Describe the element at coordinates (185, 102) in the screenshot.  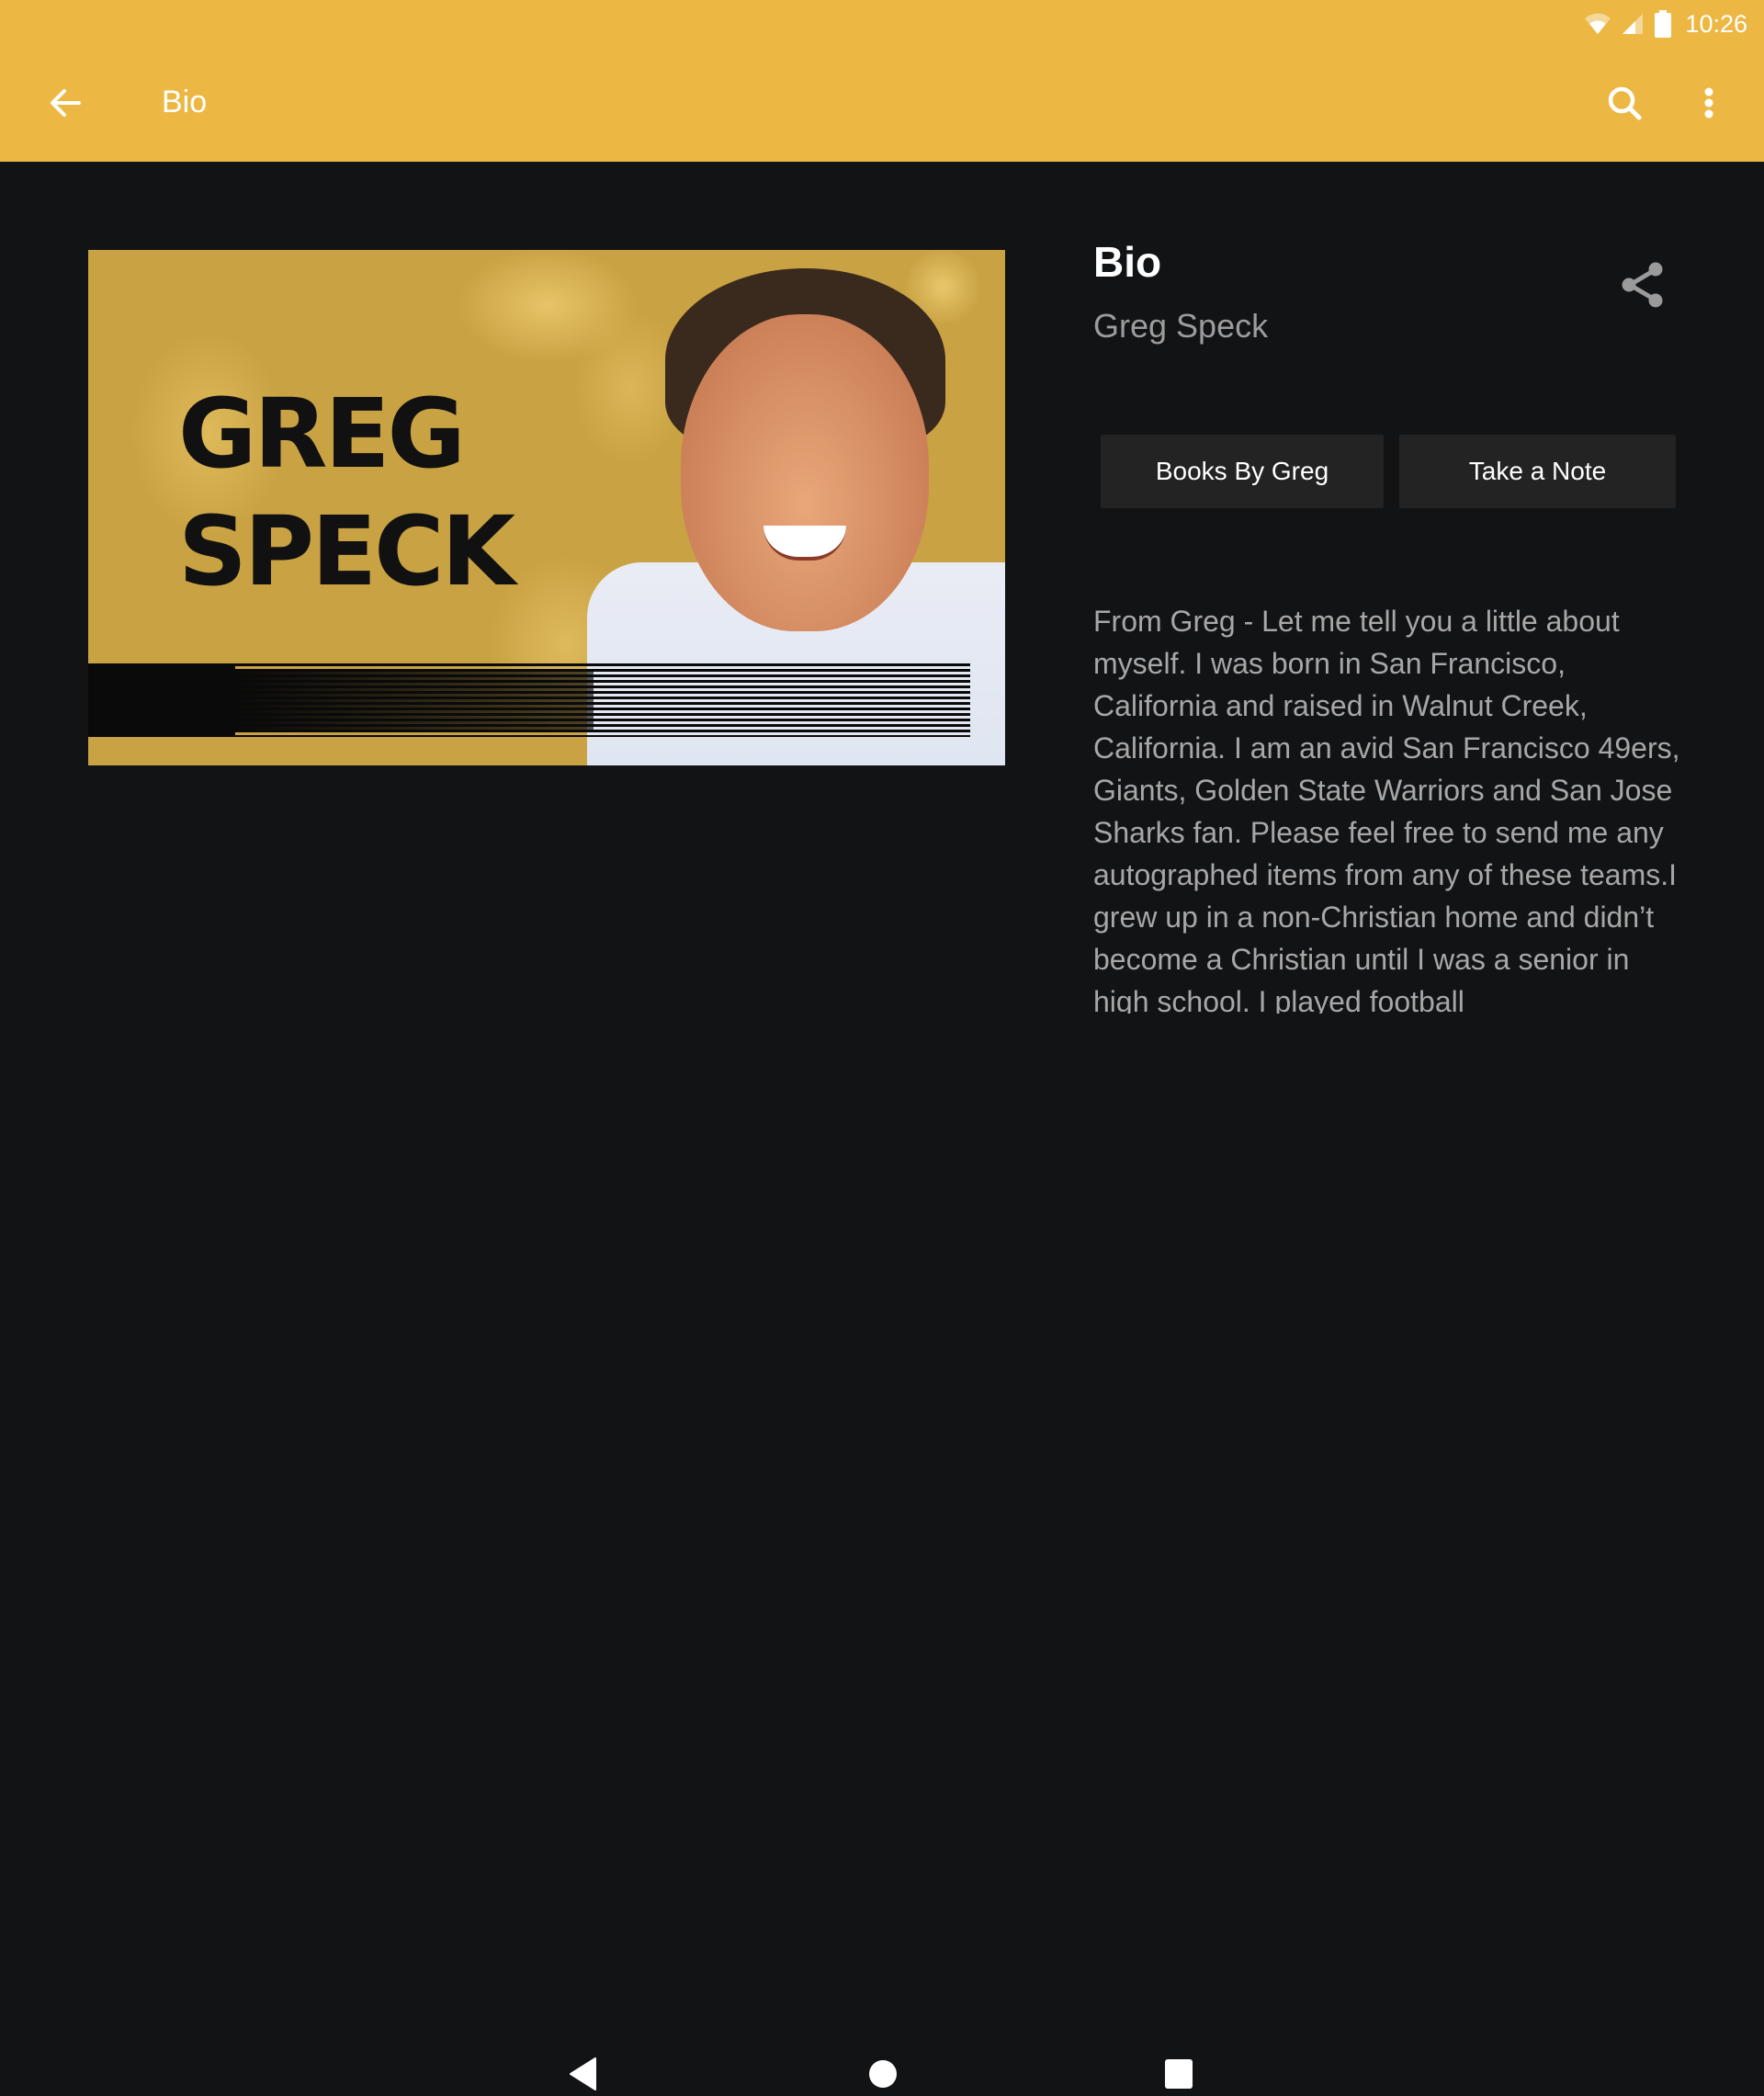
I see `toolbar-title: Bio` at that location.